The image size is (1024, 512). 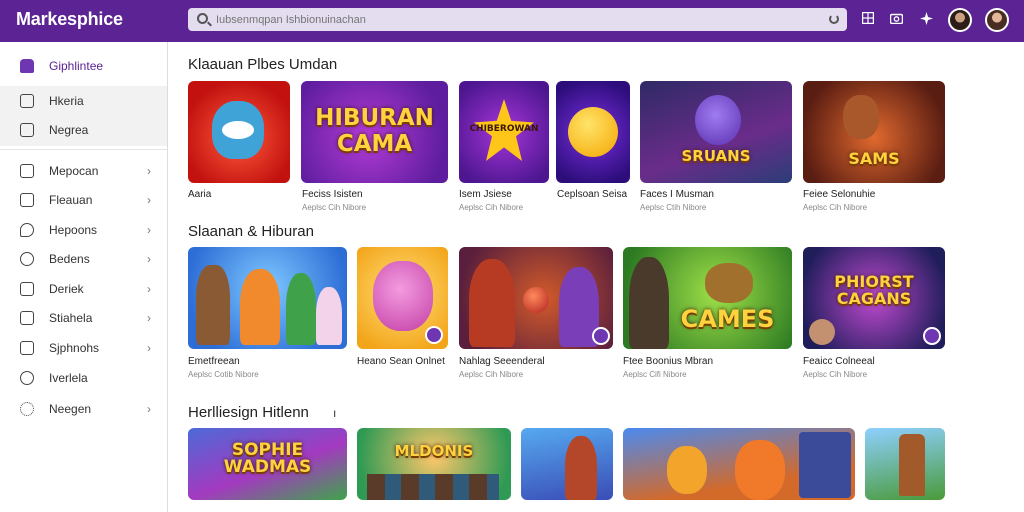 What do you see at coordinates (716, 156) in the screenshot?
I see `tile-art-text: SRUANS` at bounding box center [716, 156].